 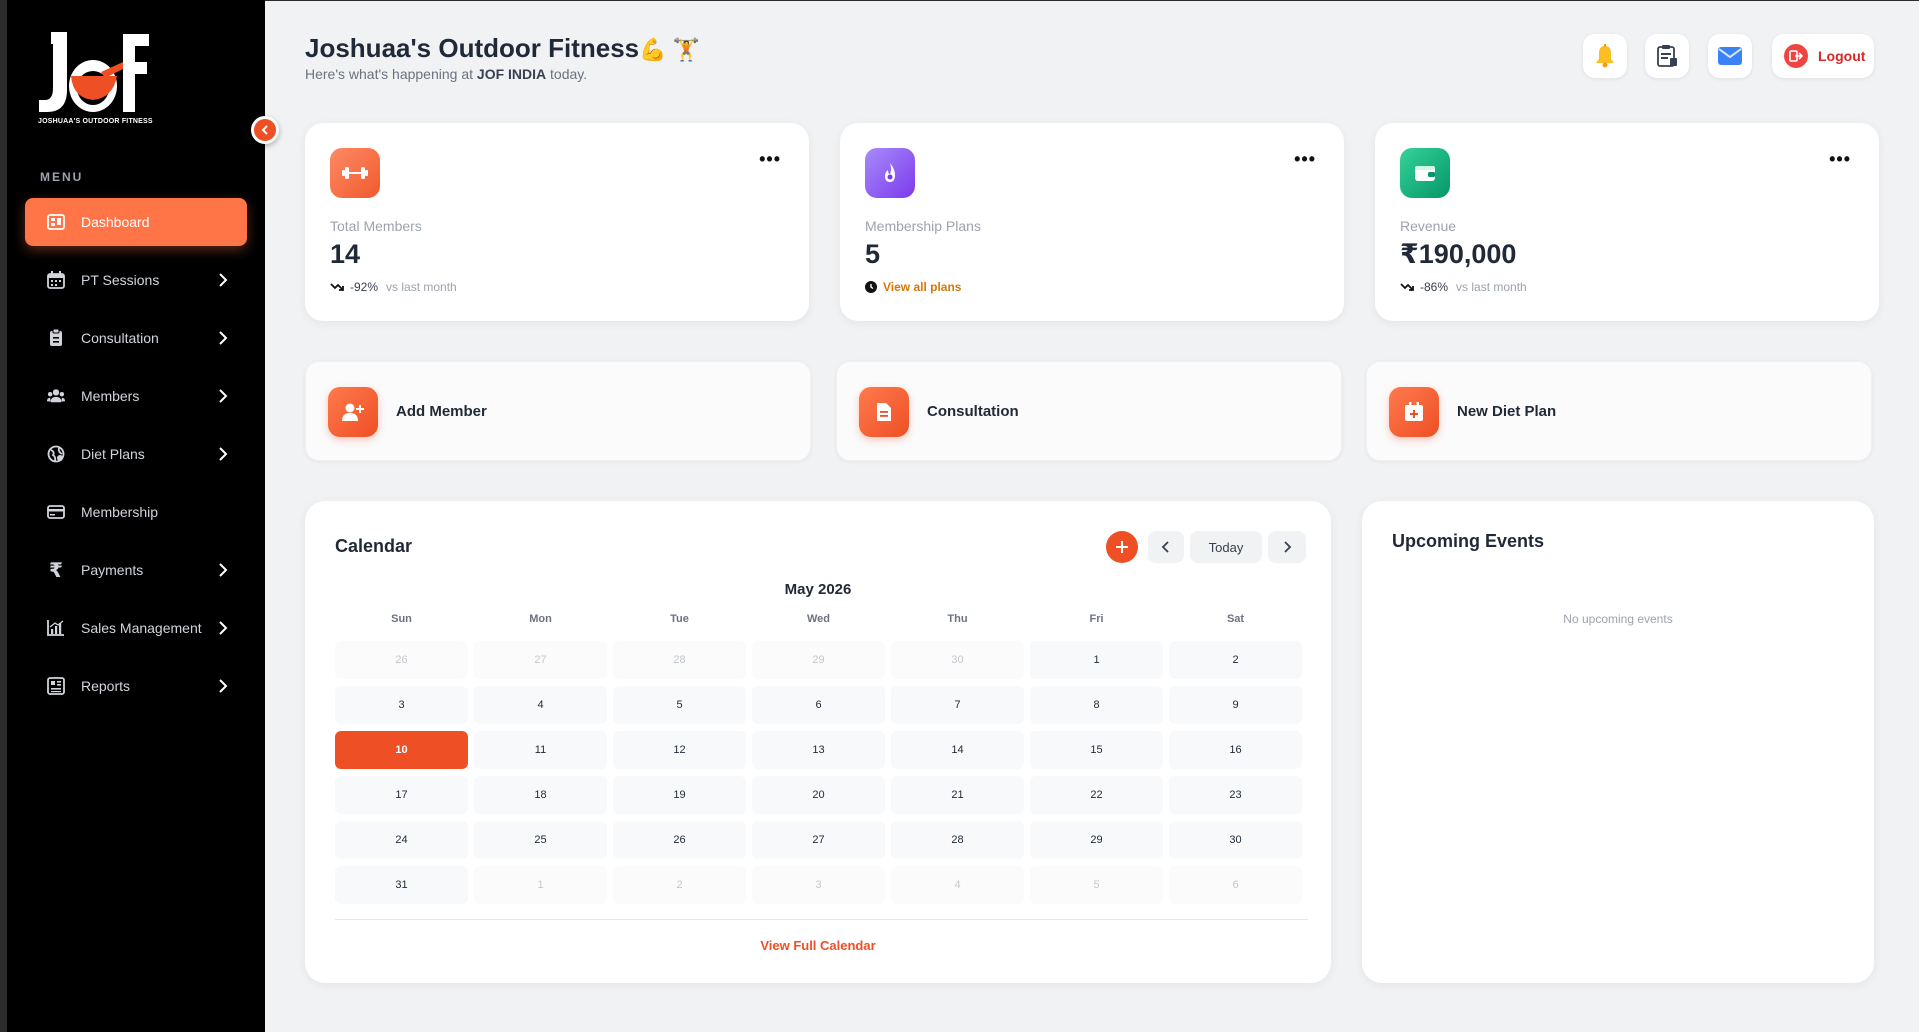 What do you see at coordinates (136, 222) in the screenshot?
I see `sidebar-item-dashboard: Dashboard` at bounding box center [136, 222].